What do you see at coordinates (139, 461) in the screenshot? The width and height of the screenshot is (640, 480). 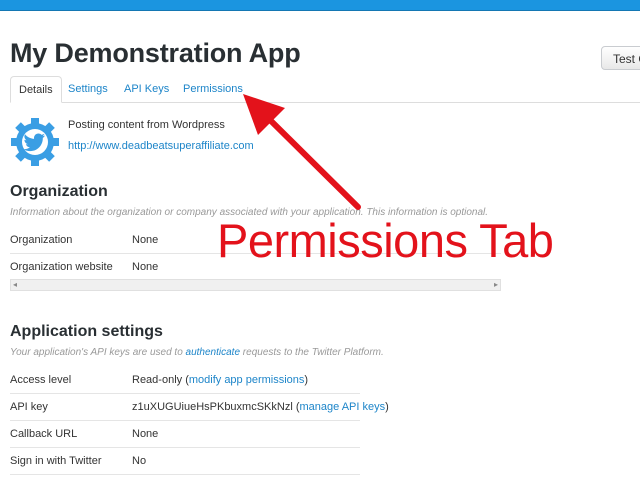 I see `row-value: No` at bounding box center [139, 461].